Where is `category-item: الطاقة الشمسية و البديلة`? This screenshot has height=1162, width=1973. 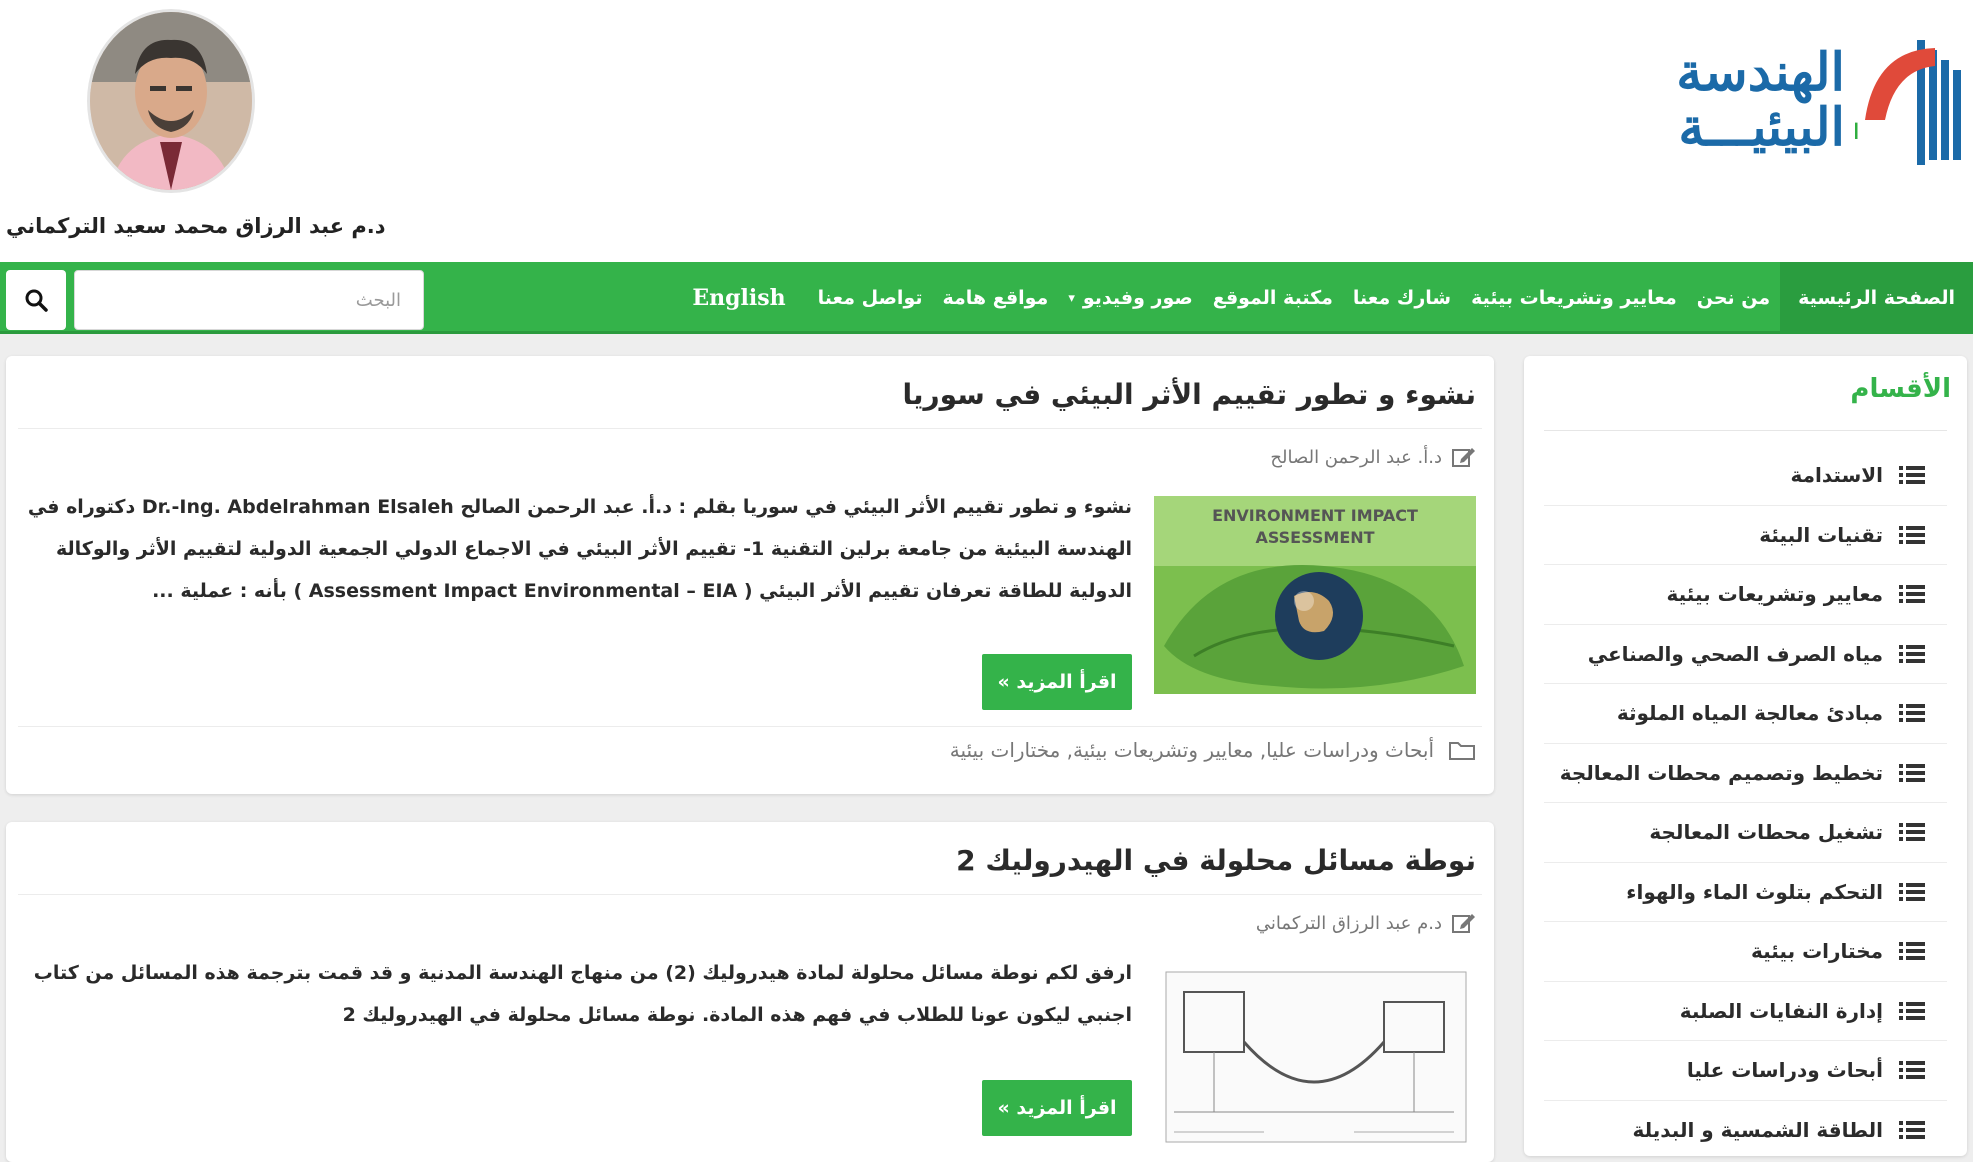 category-item: الطاقة الشمسية و البديلة is located at coordinates (1745, 1130).